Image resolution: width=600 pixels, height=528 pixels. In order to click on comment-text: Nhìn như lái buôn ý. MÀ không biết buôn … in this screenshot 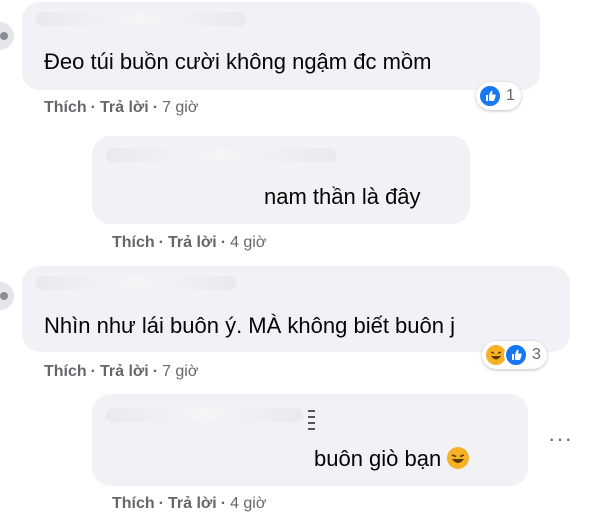, I will do `click(249, 325)`.